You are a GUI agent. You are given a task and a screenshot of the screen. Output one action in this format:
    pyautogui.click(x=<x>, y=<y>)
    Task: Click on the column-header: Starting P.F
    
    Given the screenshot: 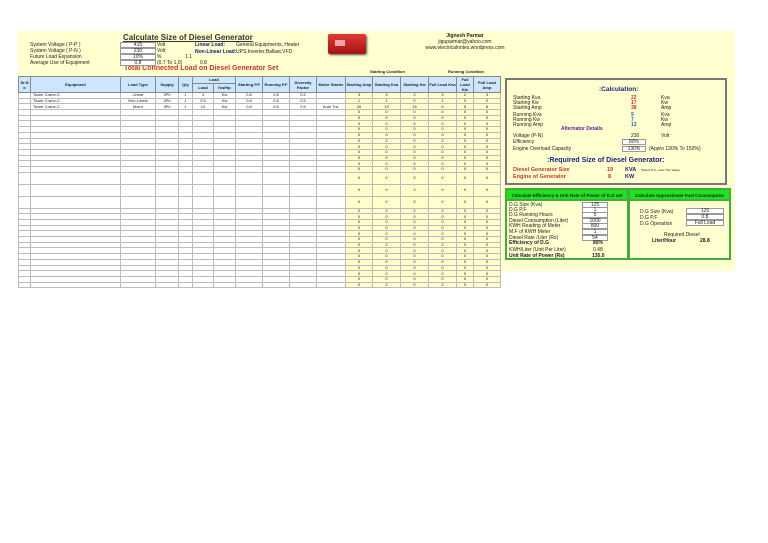 What is the action you would take?
    pyautogui.click(x=249, y=84)
    